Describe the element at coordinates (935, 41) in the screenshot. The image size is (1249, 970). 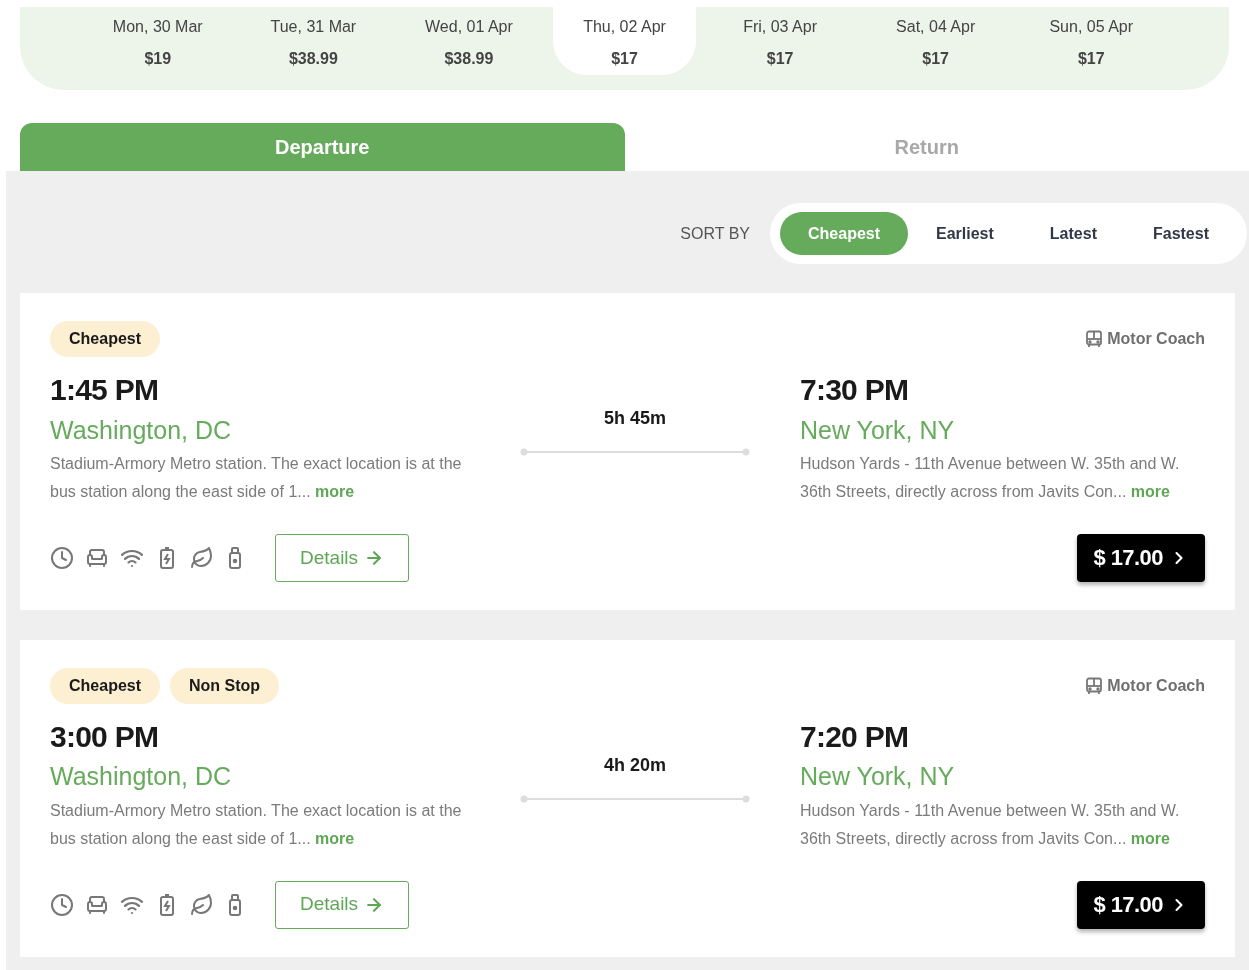
I see `date-option: Sat, 04 Apr $17` at that location.